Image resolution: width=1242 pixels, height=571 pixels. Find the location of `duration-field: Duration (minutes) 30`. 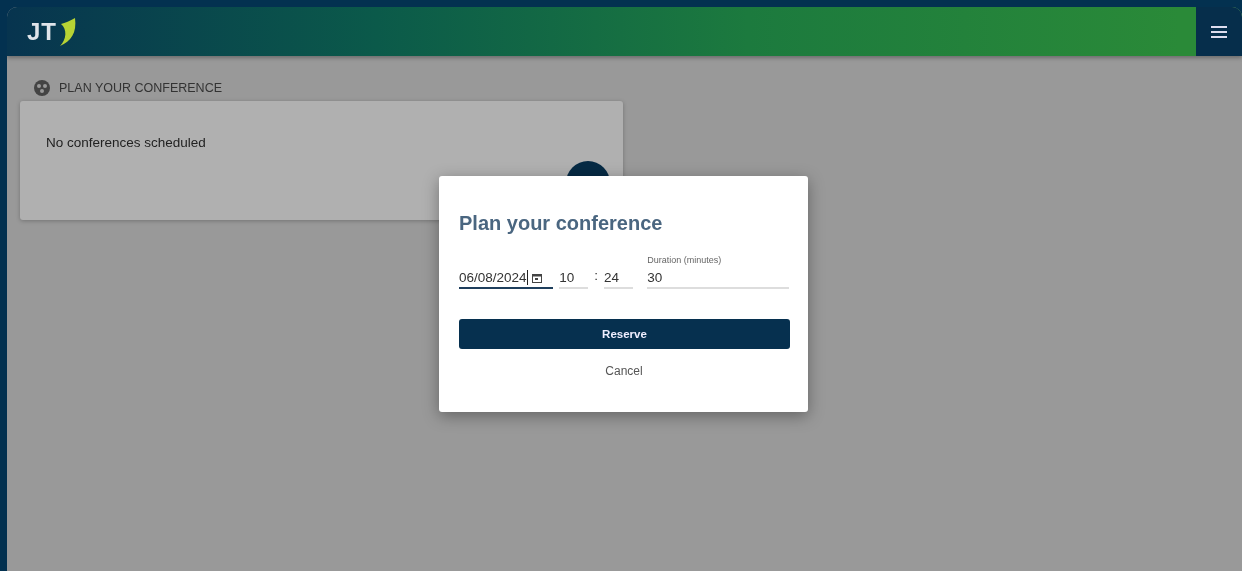

duration-field: Duration (minutes) 30 is located at coordinates (718, 272).